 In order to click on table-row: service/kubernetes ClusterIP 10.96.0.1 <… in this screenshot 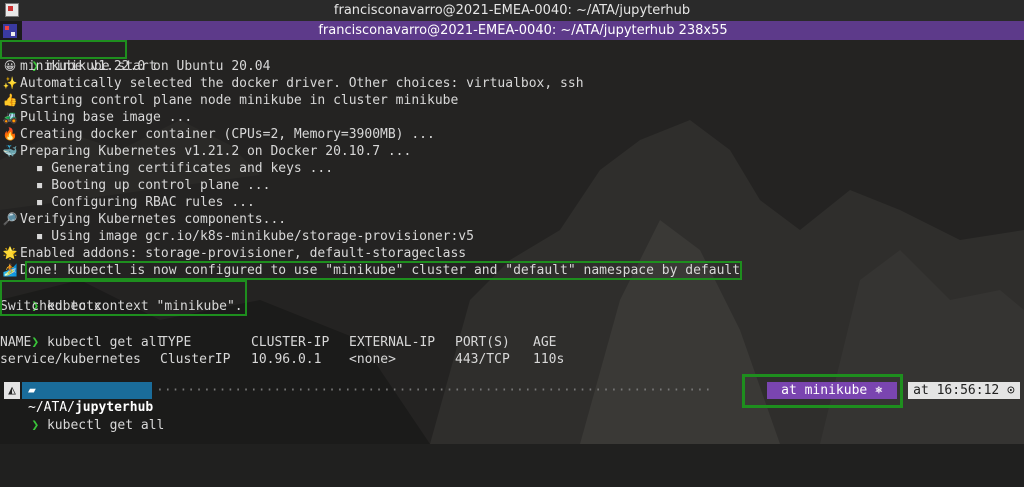, I will do `click(282, 359)`.